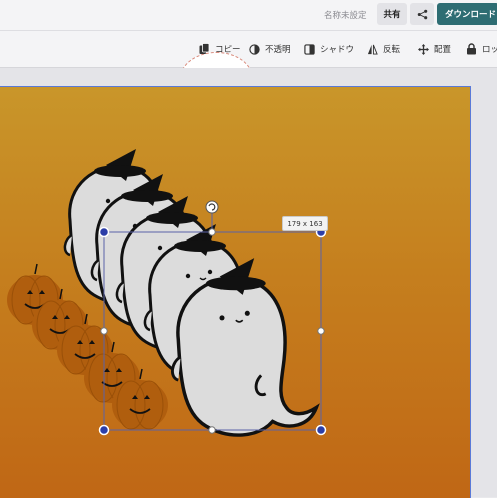  I want to click on rotate-handle, so click(212, 207).